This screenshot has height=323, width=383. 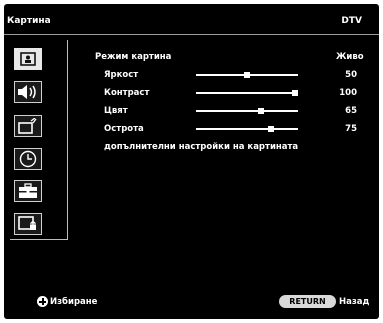 I want to click on tv-antenna-icon, so click(x=27, y=126).